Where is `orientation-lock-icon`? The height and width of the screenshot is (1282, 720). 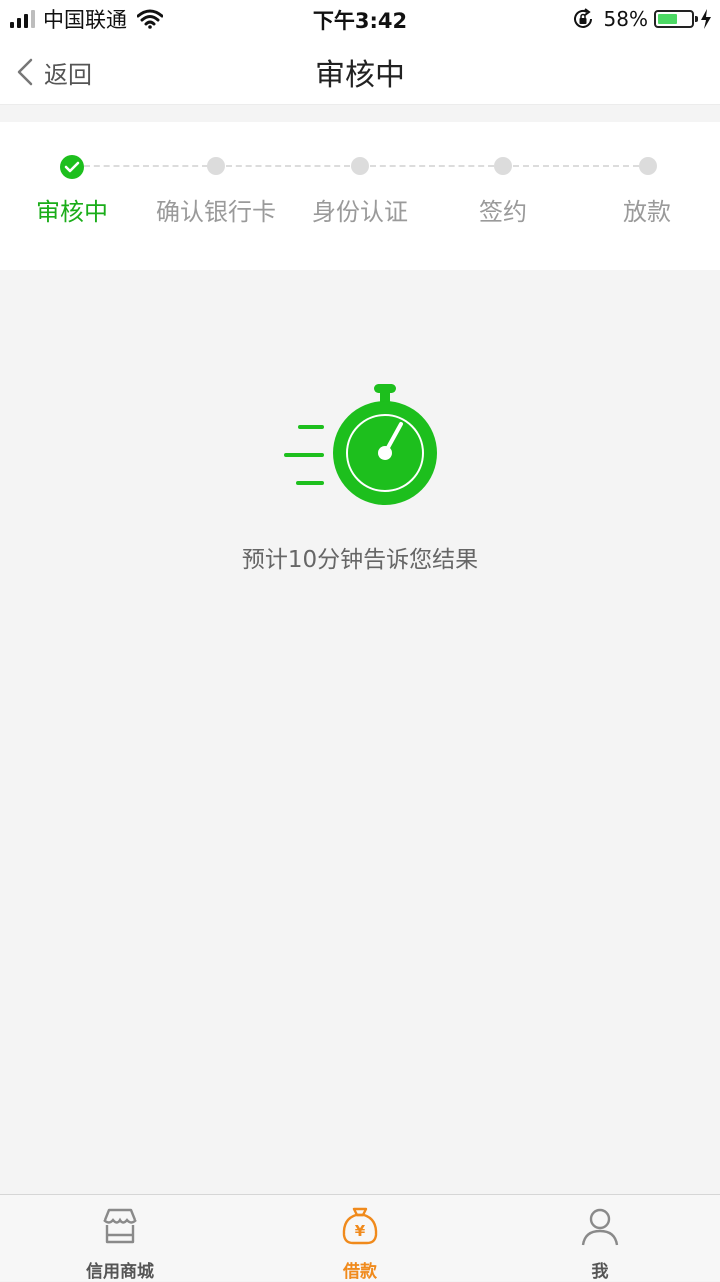 orientation-lock-icon is located at coordinates (582, 18).